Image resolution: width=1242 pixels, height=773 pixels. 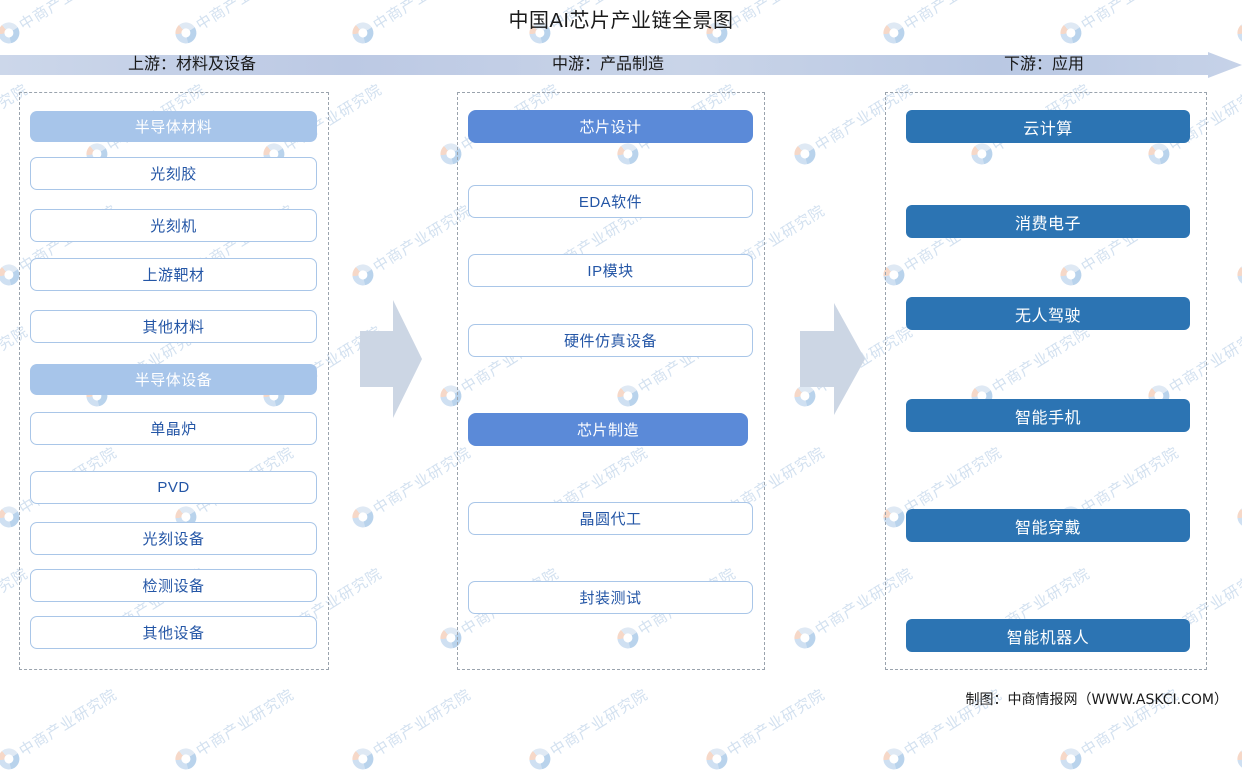 I want to click on downstream-item-5: 智能穿戴, so click(x=1048, y=525).